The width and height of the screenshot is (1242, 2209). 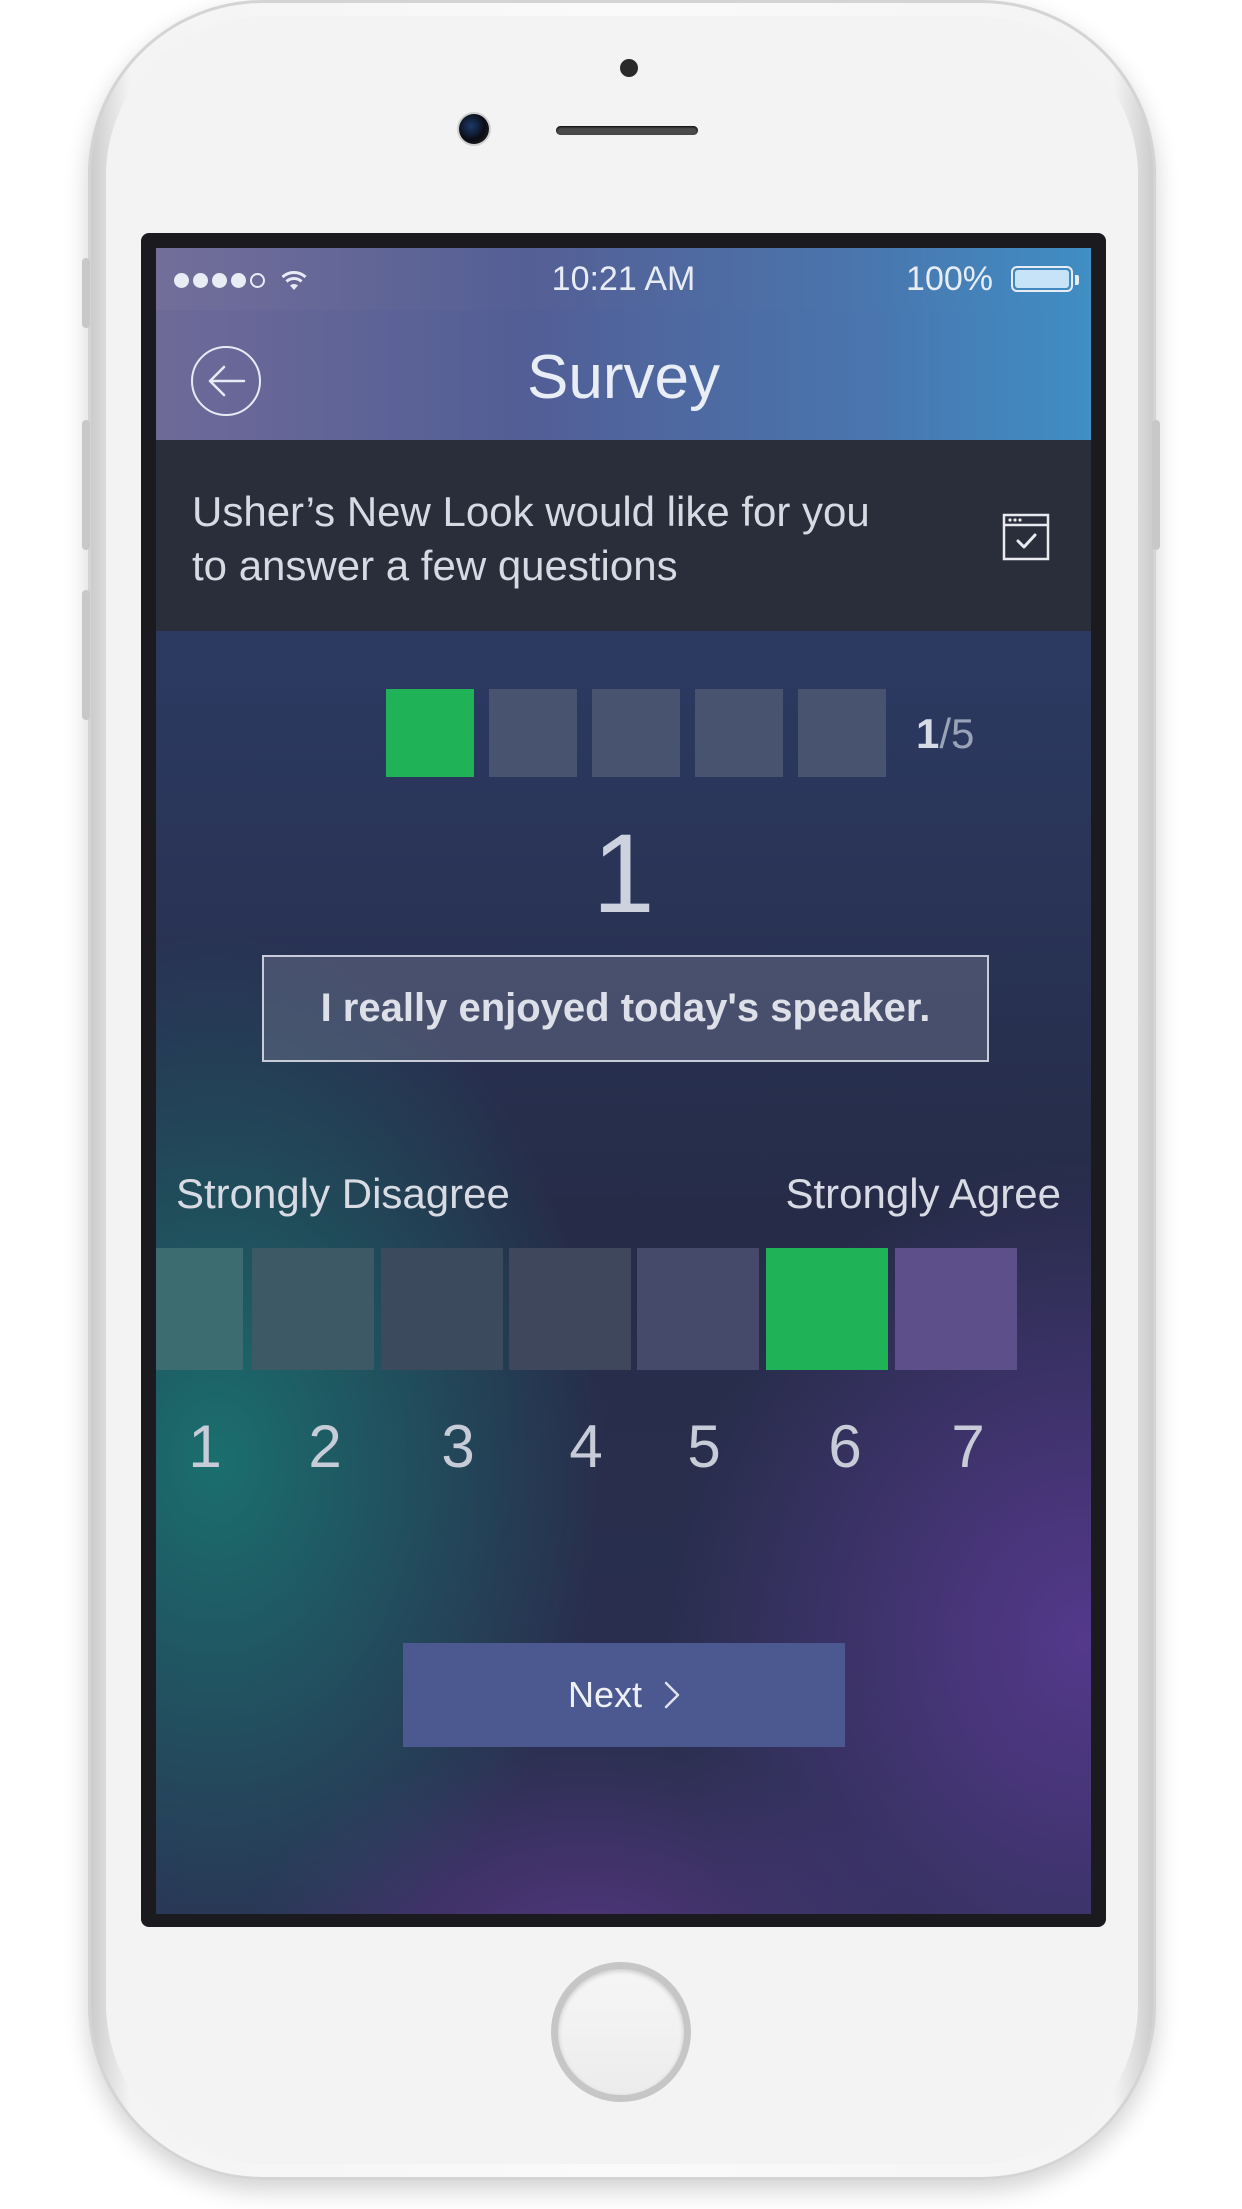 I want to click on scale-label-left: Strongly Disagree, so click(x=343, y=1193).